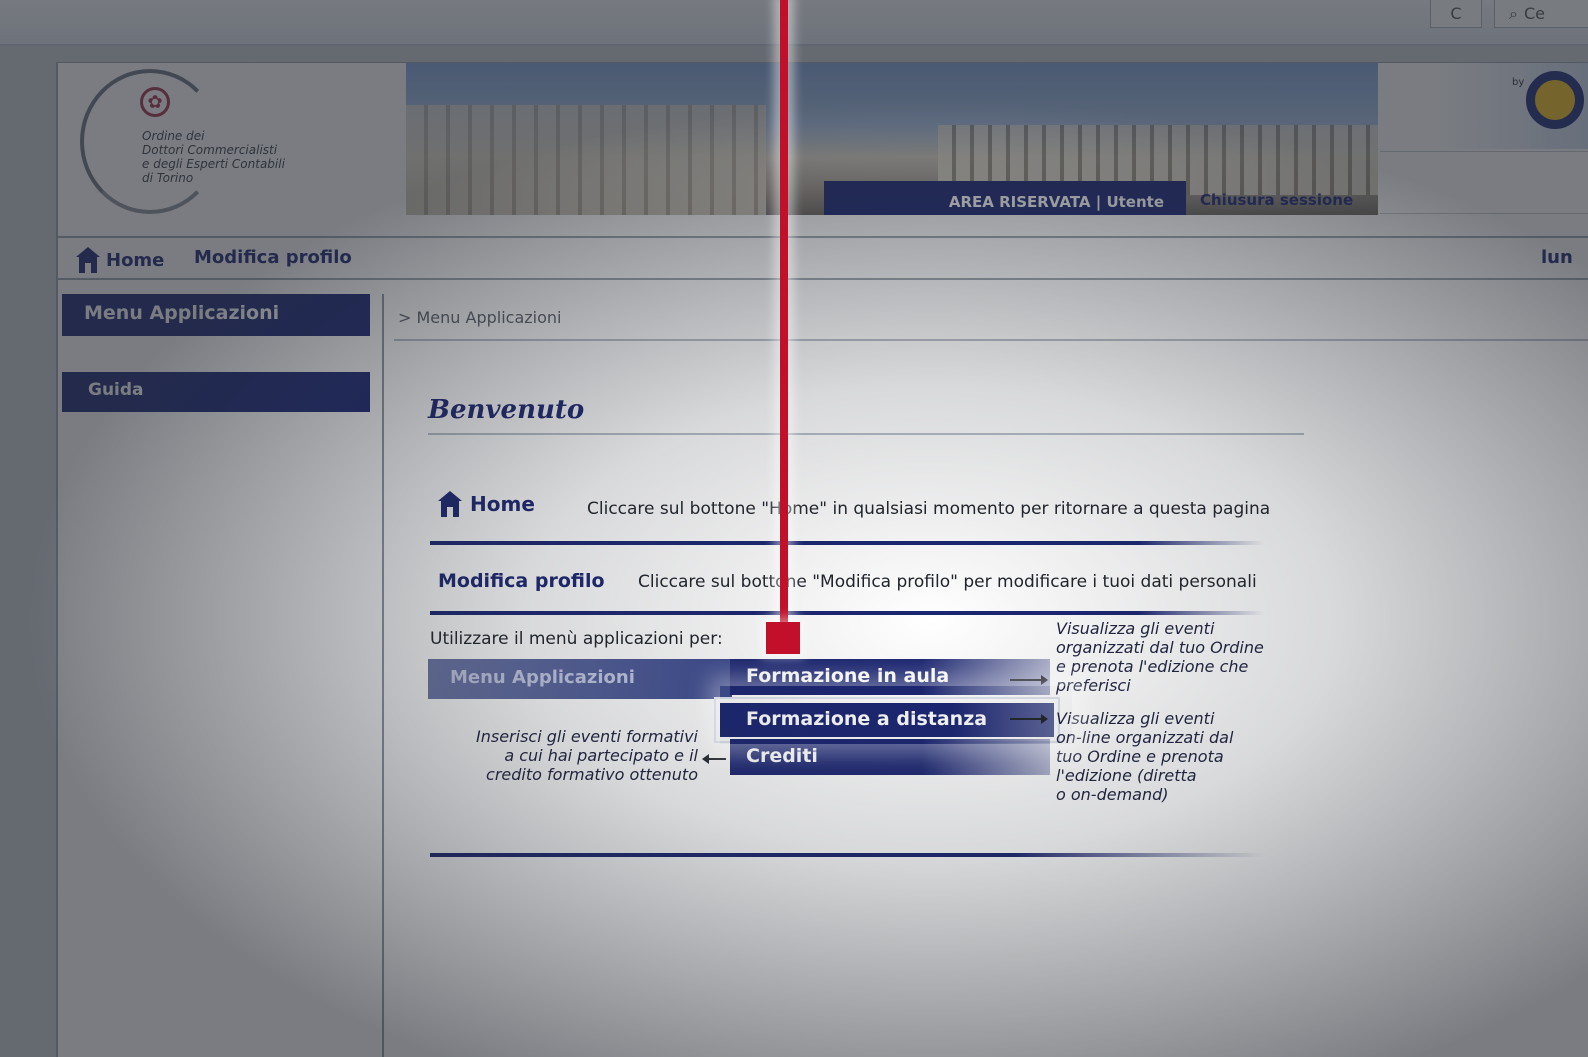  I want to click on browser-search-box: ⌕ Ce, so click(1541, 14).